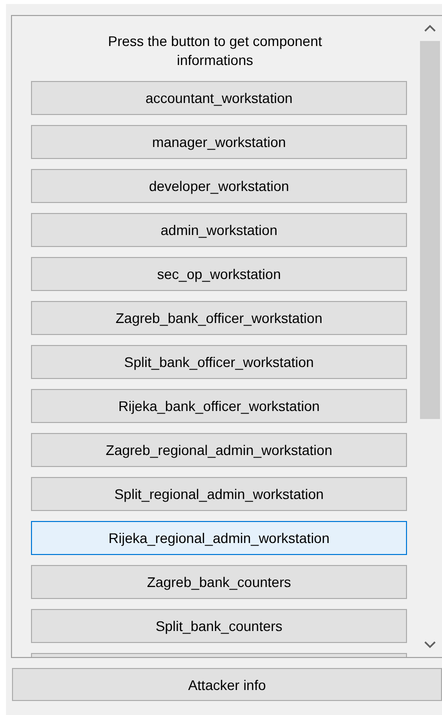  I want to click on component-button: developer_workstation, so click(219, 186).